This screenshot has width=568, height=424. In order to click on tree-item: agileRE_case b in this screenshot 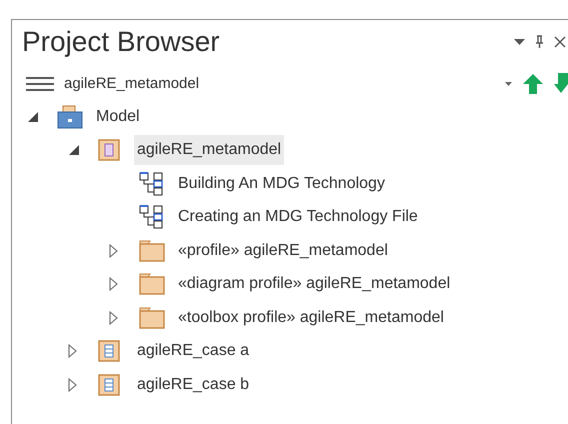, I will do `click(193, 385)`.